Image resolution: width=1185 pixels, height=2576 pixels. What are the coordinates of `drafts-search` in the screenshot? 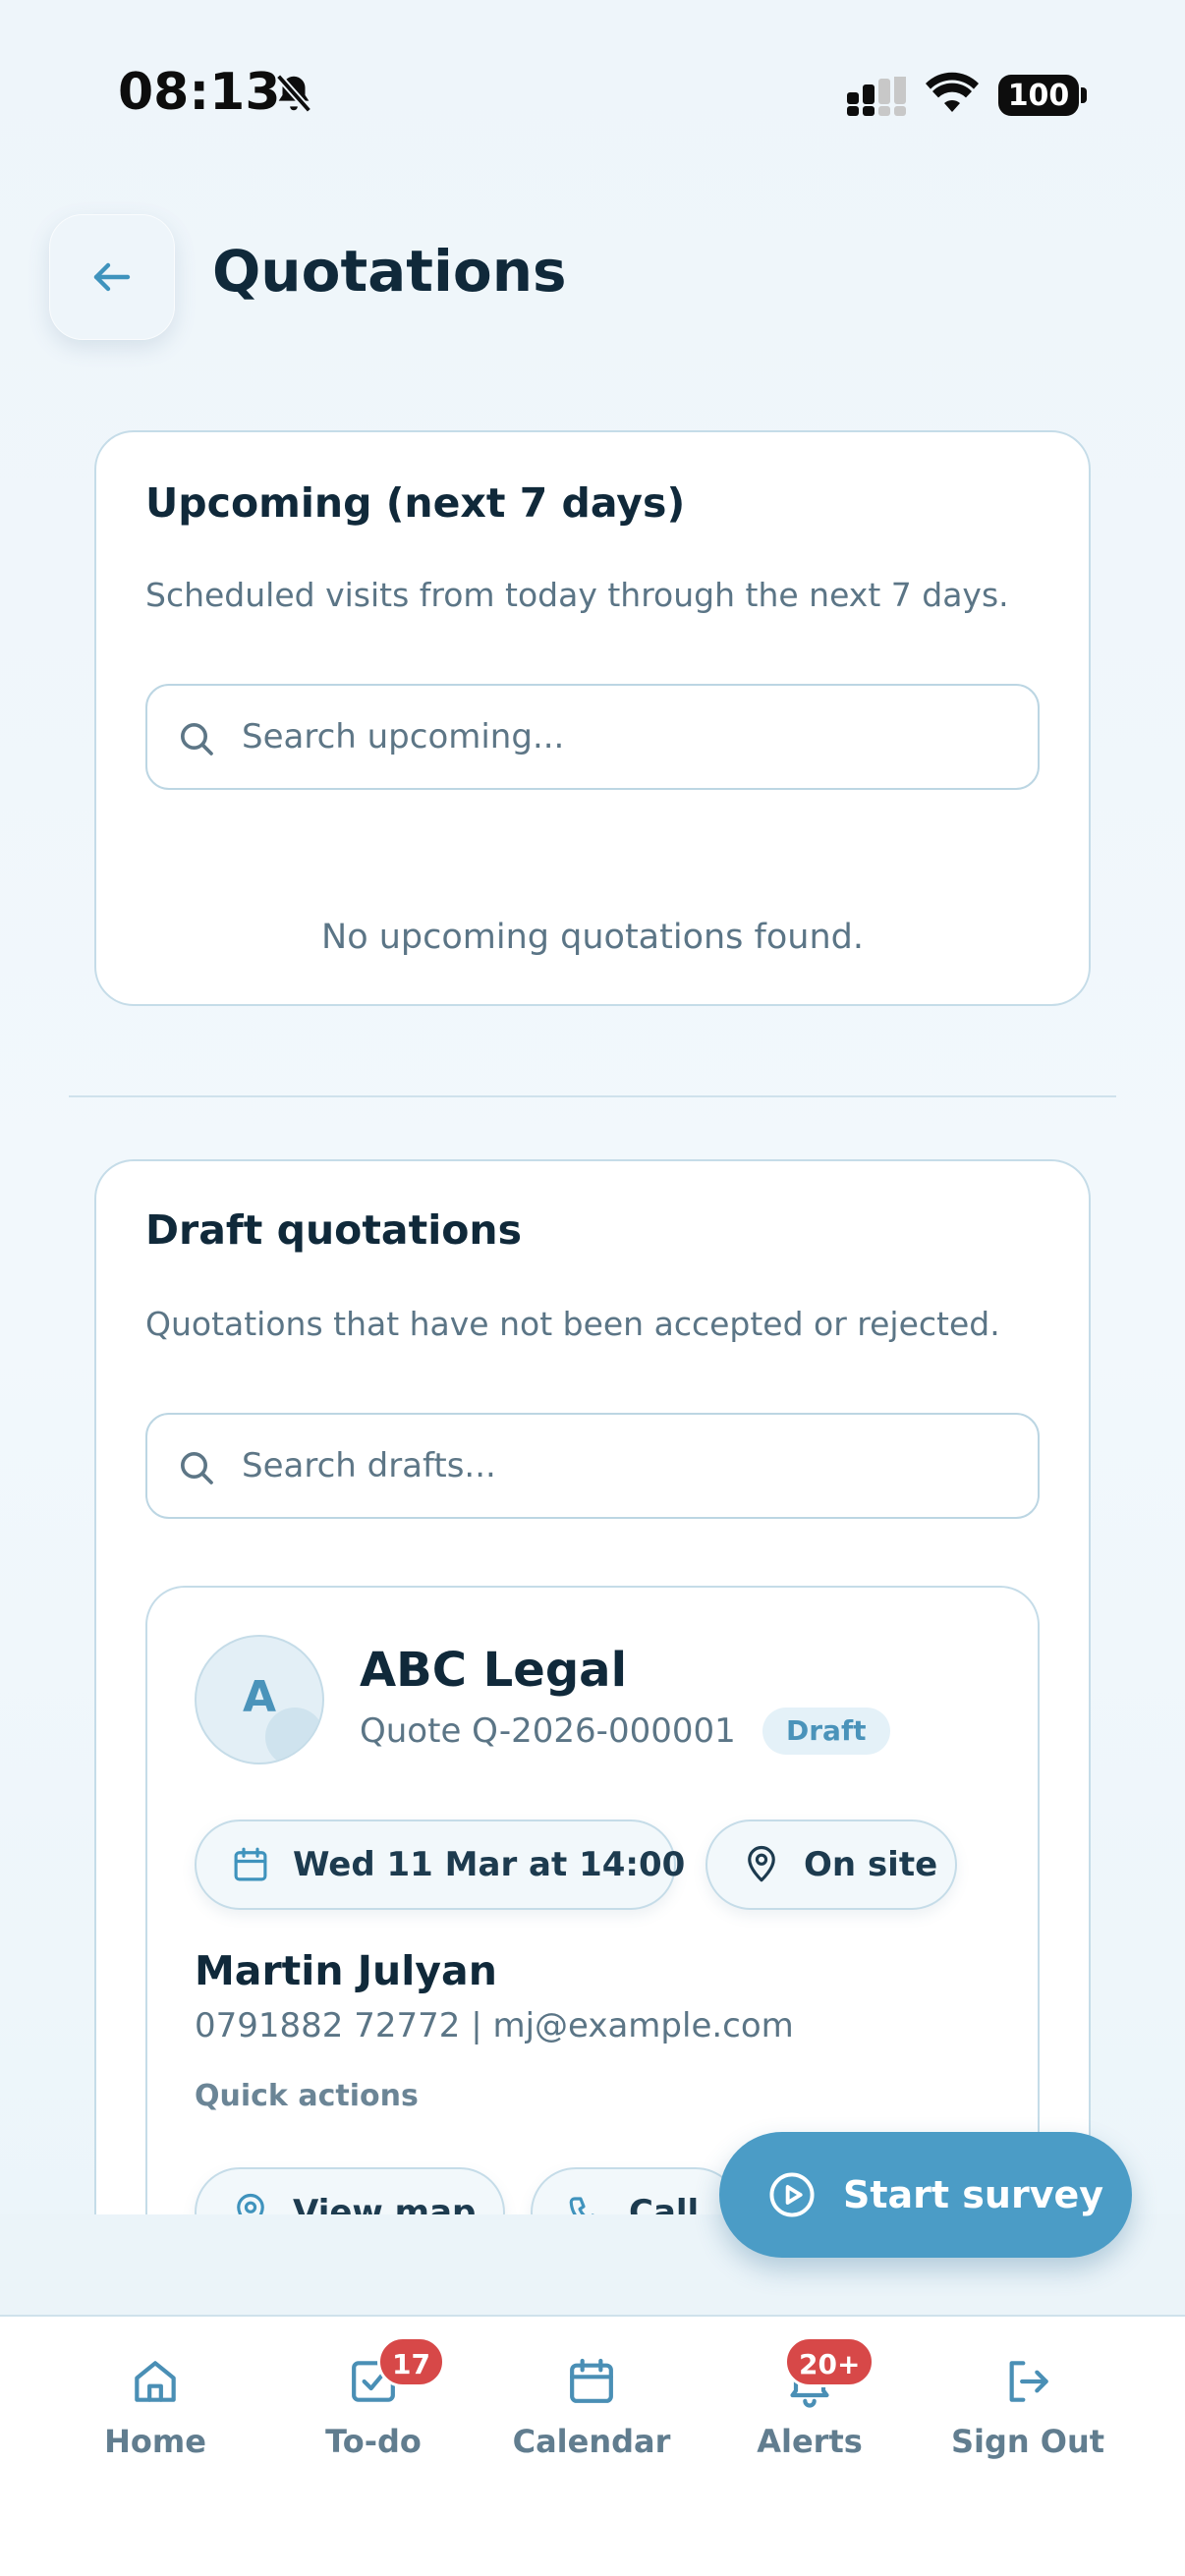 It's located at (592, 1466).